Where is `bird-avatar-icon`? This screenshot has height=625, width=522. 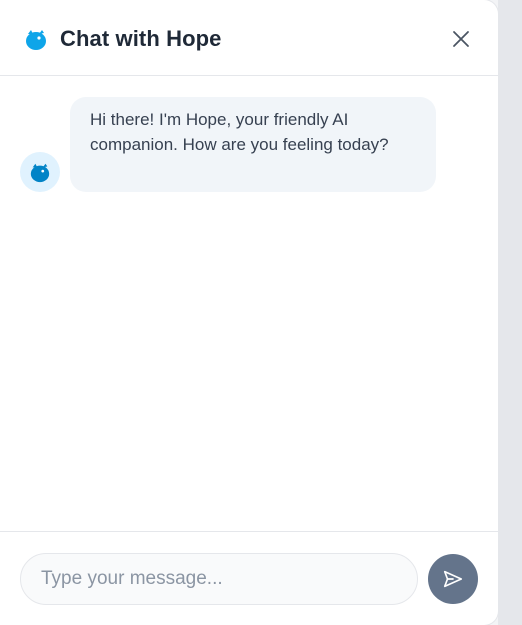 bird-avatar-icon is located at coordinates (40, 173).